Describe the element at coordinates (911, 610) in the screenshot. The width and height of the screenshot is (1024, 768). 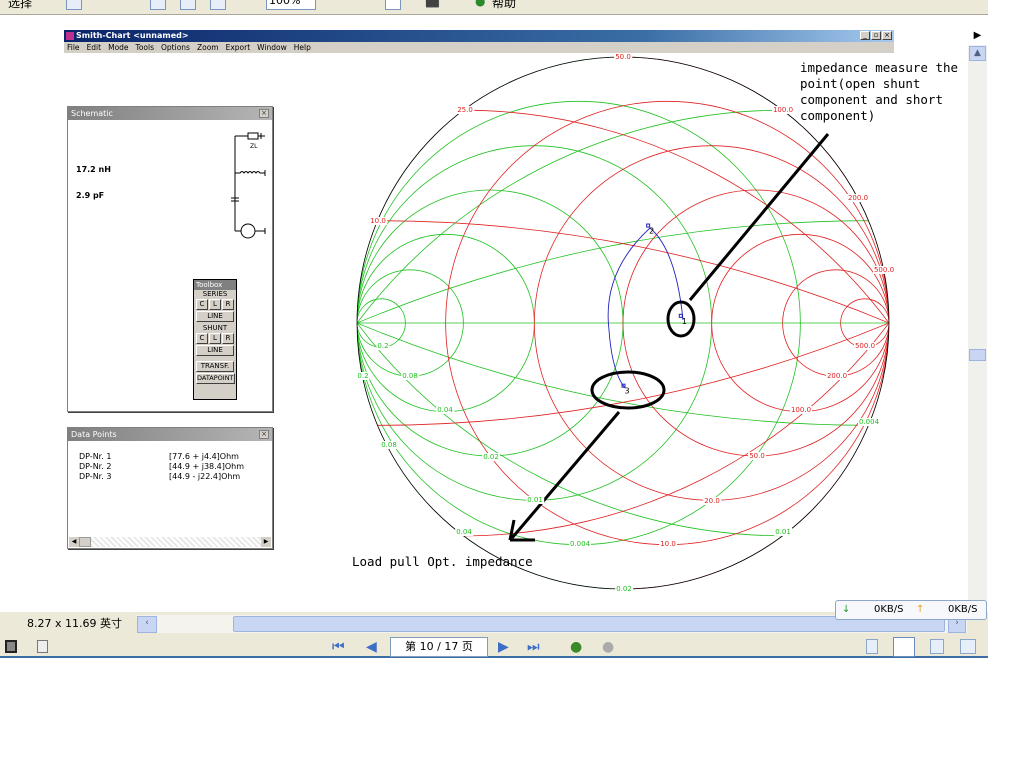
I see `network-speed-widget: ↓ 0KB/S ↑ 0KB/S` at that location.